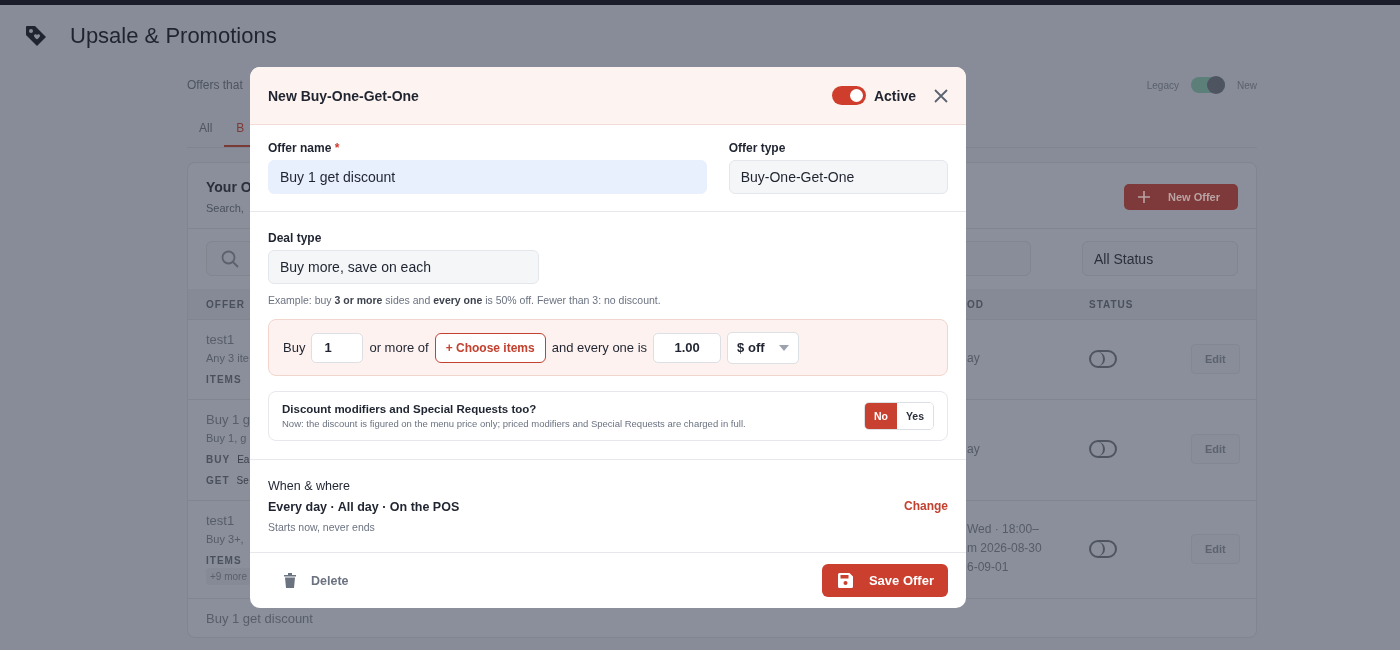 The width and height of the screenshot is (1400, 650). I want to click on card-subtitle: Search,, so click(225, 208).